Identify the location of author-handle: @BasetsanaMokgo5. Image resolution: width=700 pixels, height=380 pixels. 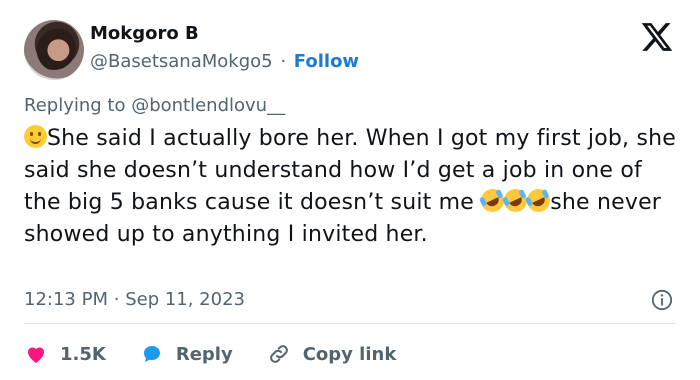
(181, 61).